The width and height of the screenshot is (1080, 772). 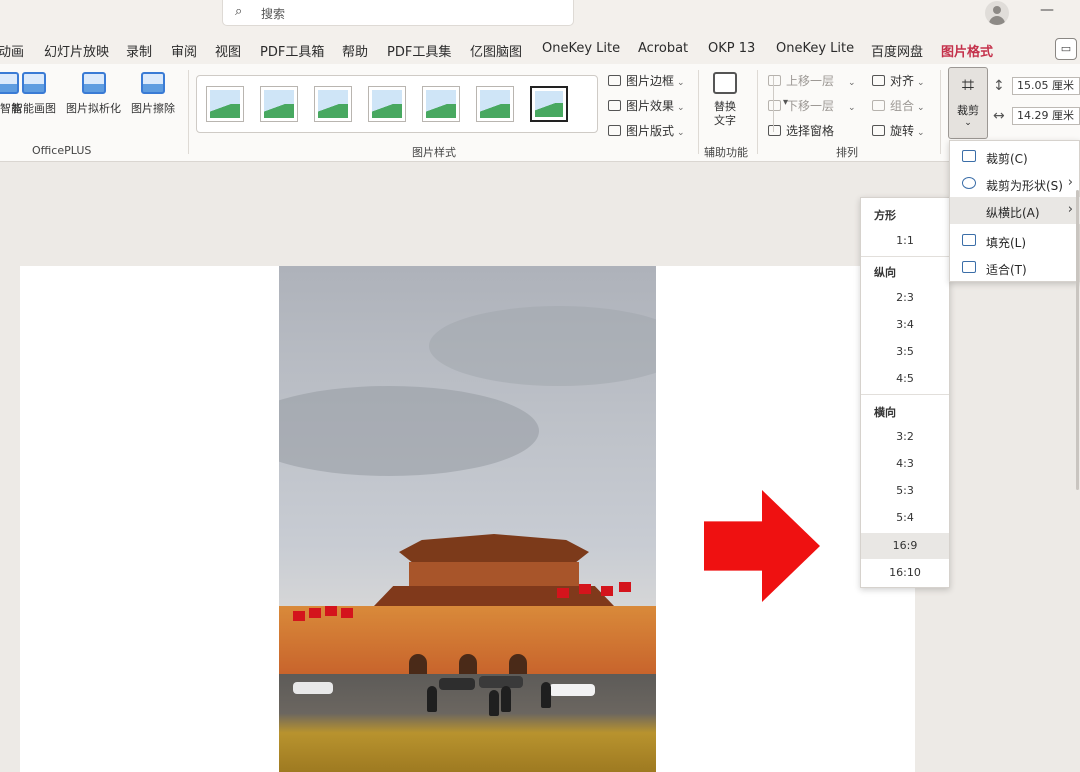 What do you see at coordinates (725, 100) in the screenshot?
I see `alt-text-button: 替换 文字` at bounding box center [725, 100].